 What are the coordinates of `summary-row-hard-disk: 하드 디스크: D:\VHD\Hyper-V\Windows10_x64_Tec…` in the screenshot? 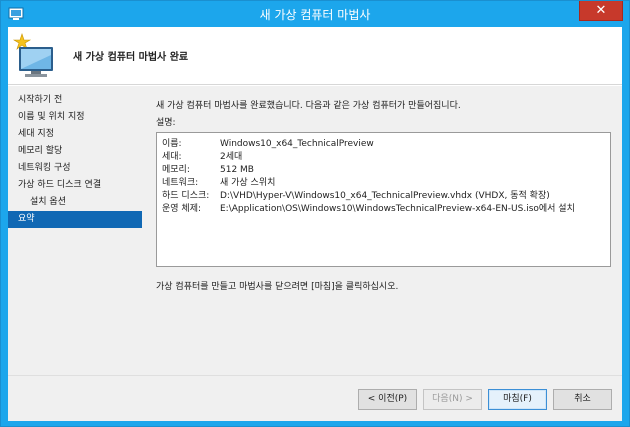 It's located at (386, 196).